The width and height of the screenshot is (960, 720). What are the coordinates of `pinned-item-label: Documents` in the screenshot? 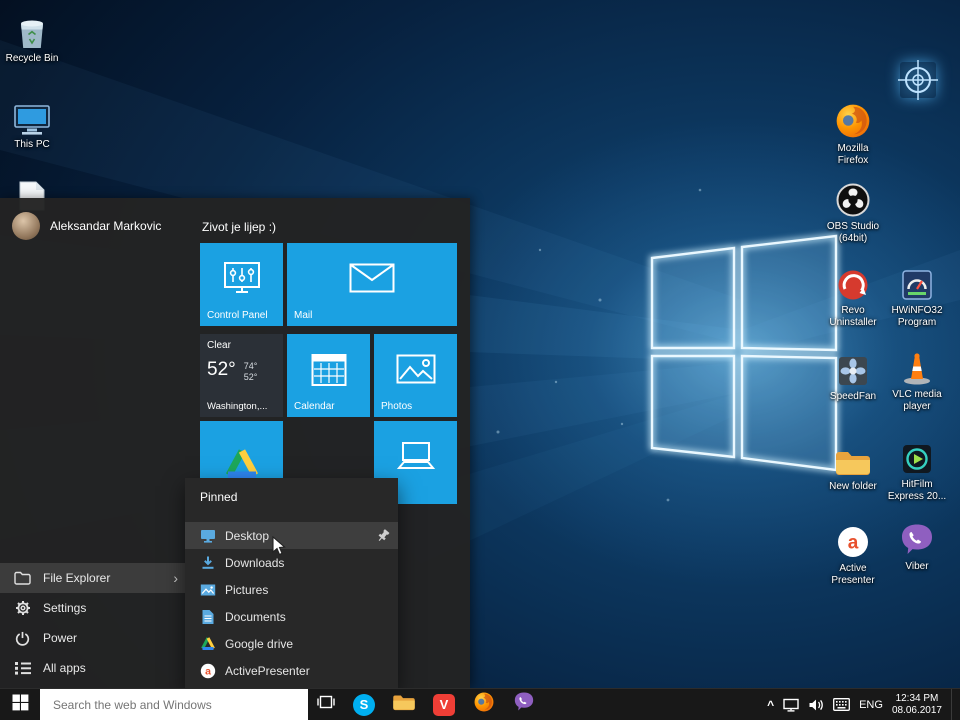 It's located at (255, 616).